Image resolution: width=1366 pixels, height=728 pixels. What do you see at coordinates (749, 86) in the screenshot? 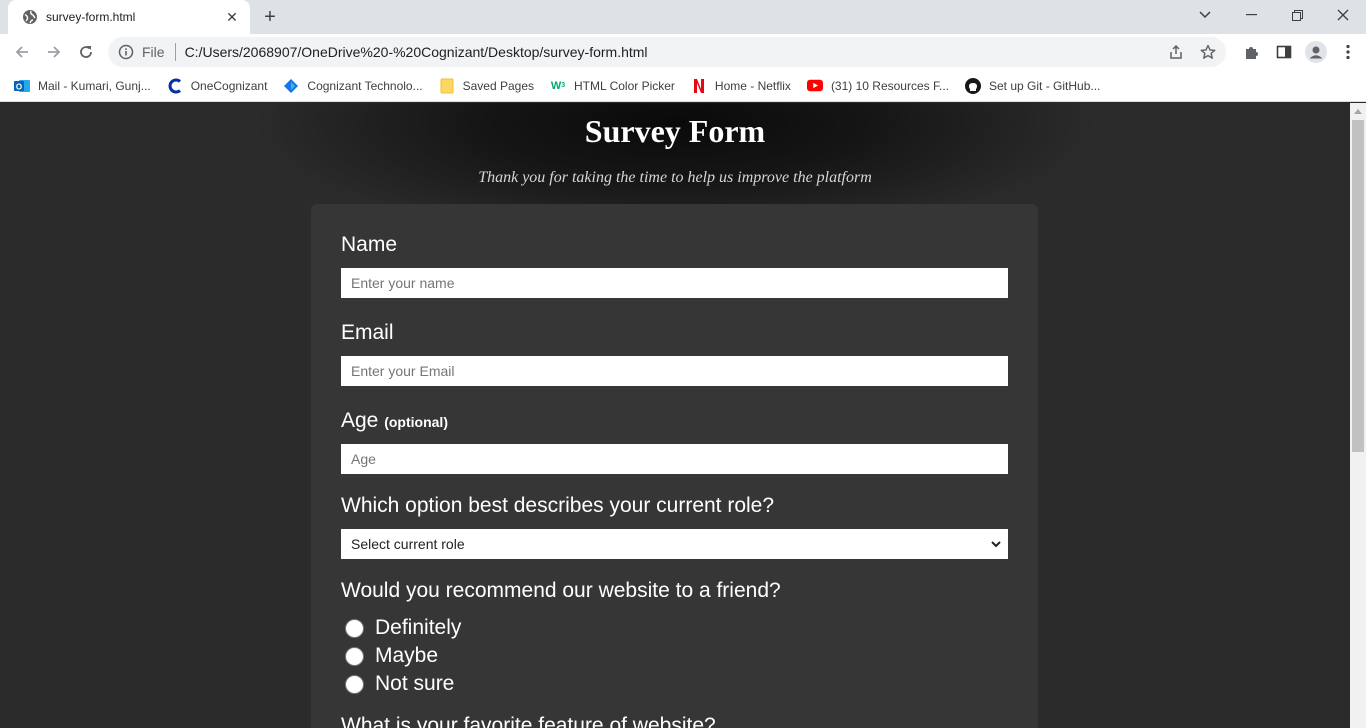
I see `bookmark-netflix: Home - Netflix` at bounding box center [749, 86].